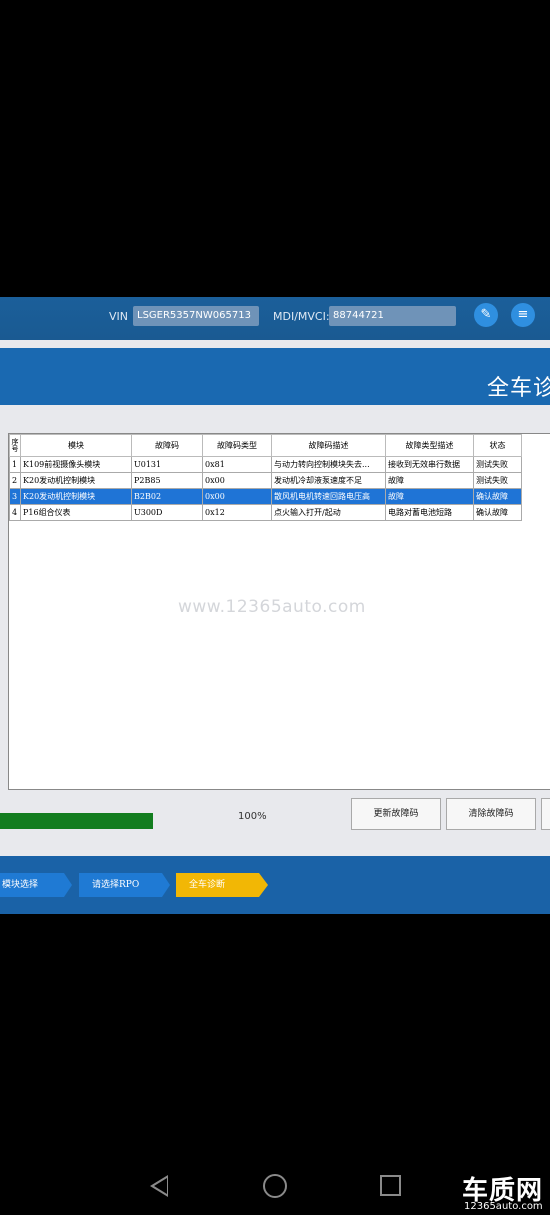 The image size is (550, 1215). Describe the element at coordinates (390, 1185) in the screenshot. I see `recent-apps-icon` at that location.